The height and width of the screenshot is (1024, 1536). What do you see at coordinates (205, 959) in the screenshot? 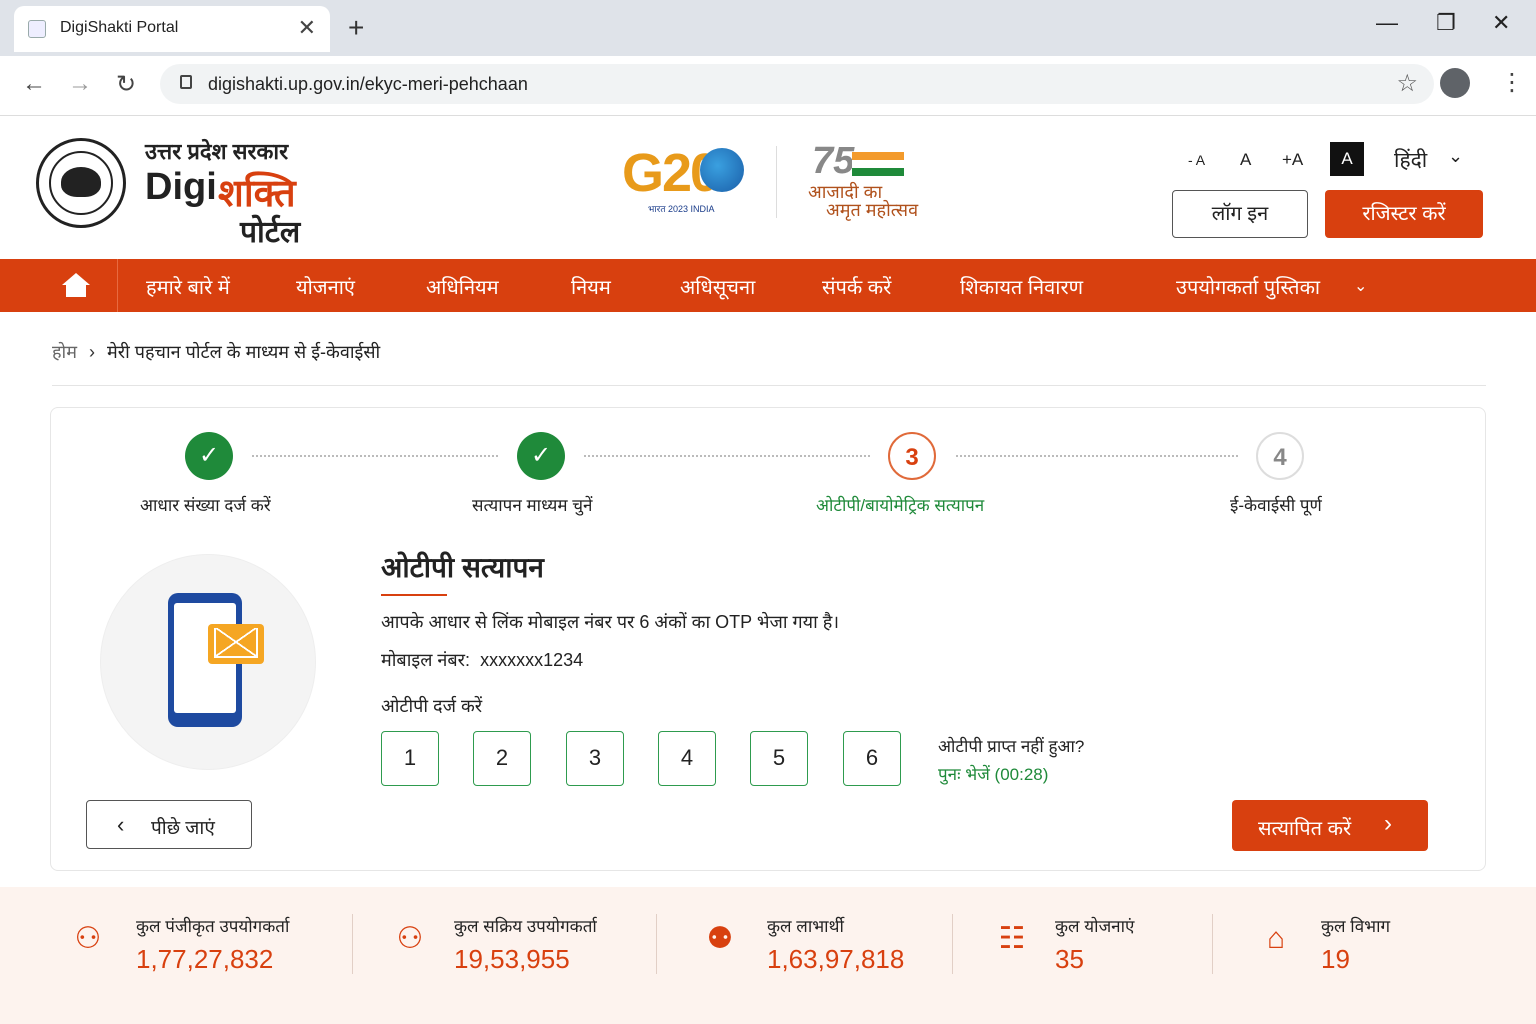
I see `stat-value-registered: 1,77,27,832` at bounding box center [205, 959].